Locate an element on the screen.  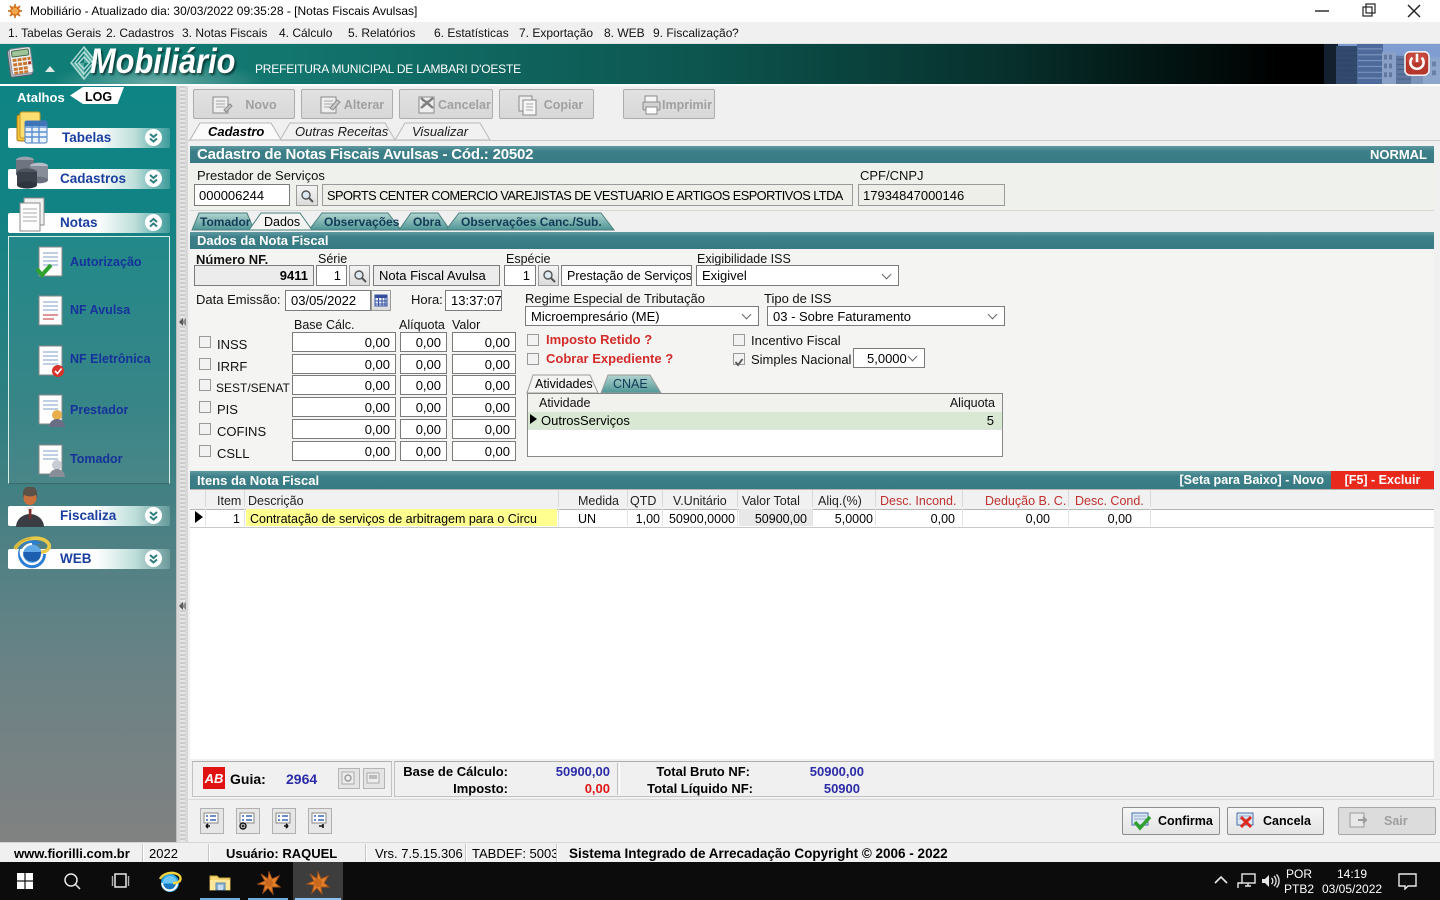
svg-text: Tomador is located at coordinates (225, 222).